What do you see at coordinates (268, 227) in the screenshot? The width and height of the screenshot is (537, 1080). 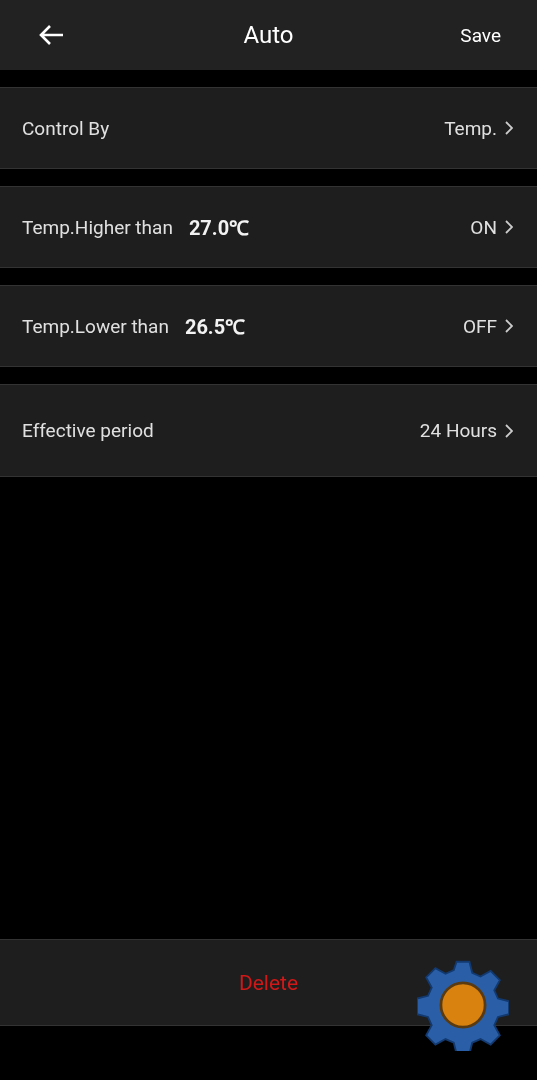 I see `setting-row: Temp.Higher than 27.0℃ ON` at bounding box center [268, 227].